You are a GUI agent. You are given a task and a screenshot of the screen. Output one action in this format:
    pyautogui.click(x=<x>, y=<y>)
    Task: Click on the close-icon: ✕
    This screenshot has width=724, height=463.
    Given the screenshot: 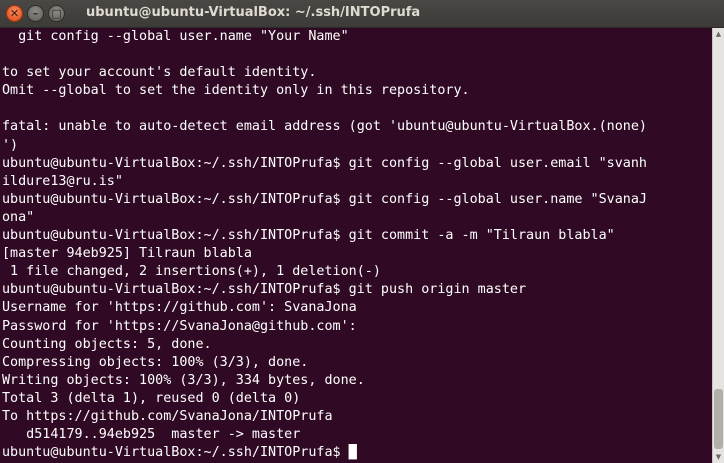 What is the action you would take?
    pyautogui.click(x=14, y=13)
    